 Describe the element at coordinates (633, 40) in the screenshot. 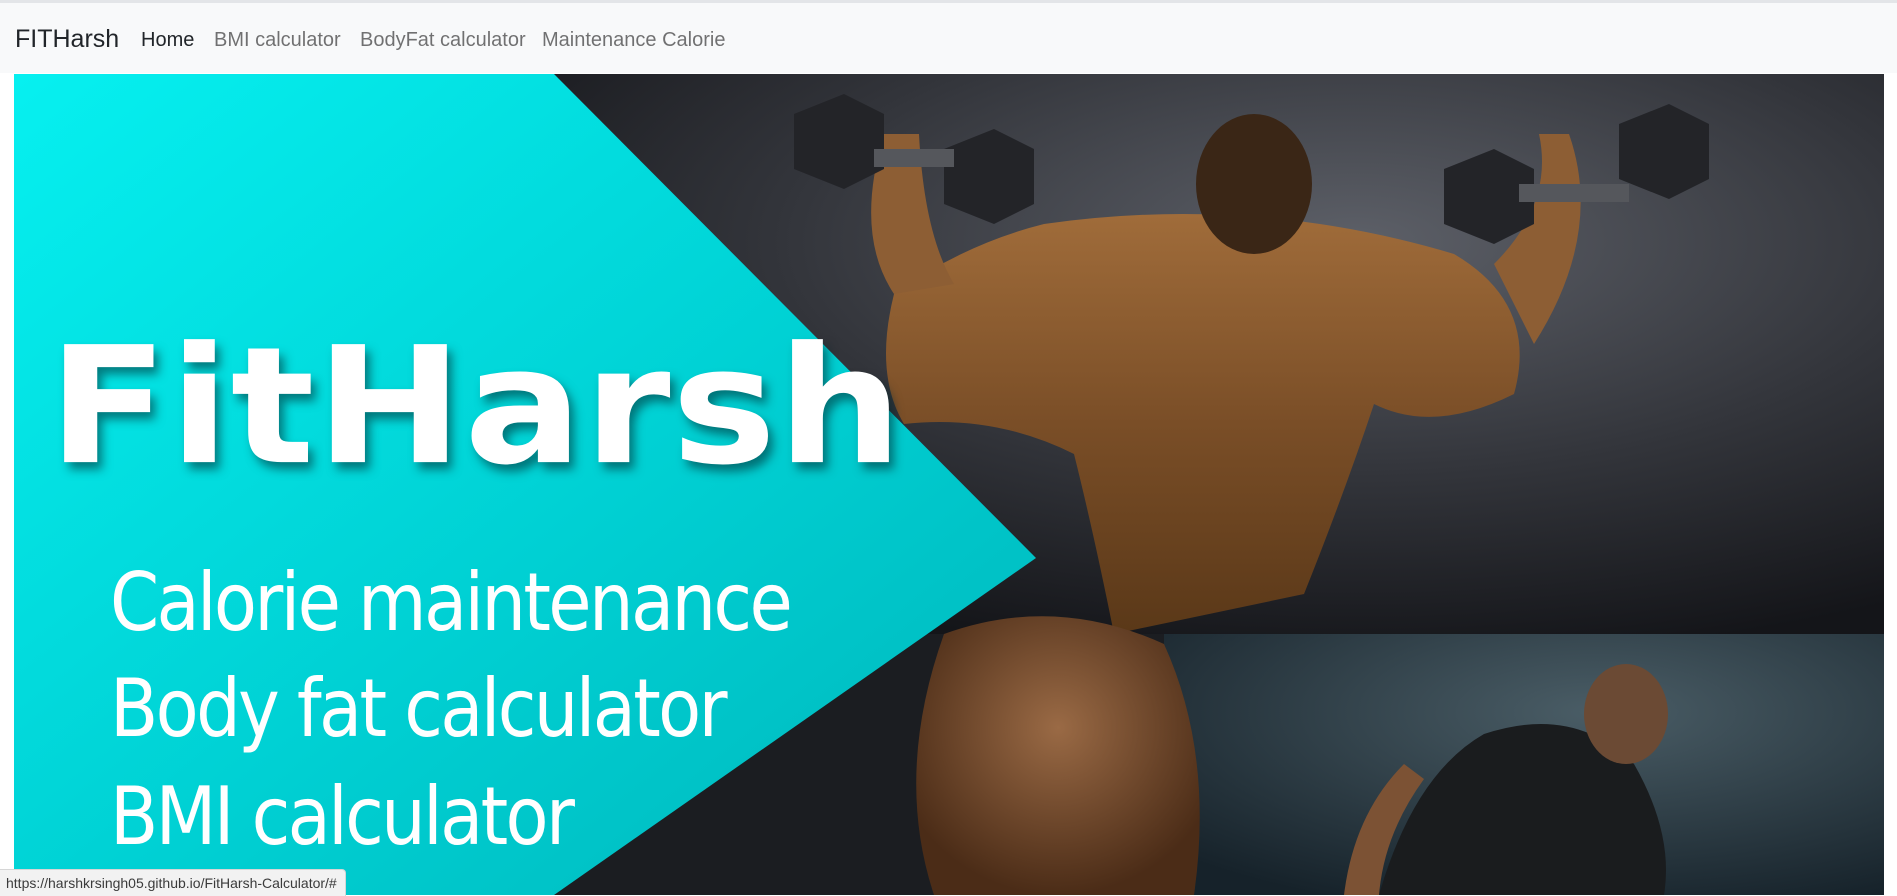

I see `nav-link-maintenance-calorie: Maintenance Calorie` at that location.